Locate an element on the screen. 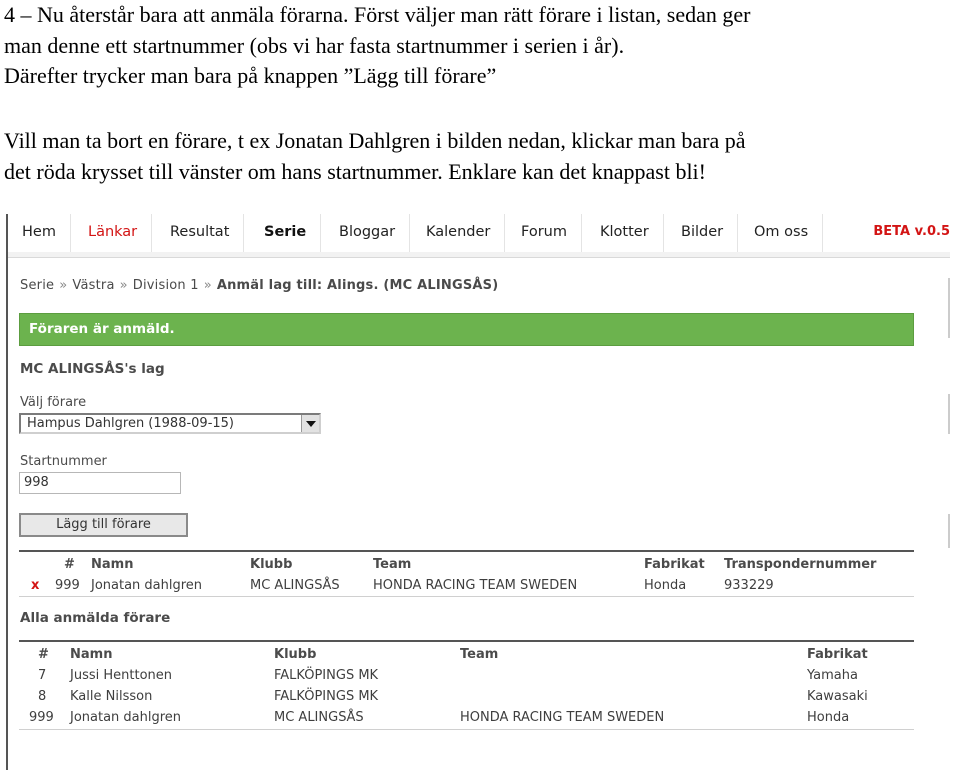  nav-item-klotter: Klotter is located at coordinates (625, 233).